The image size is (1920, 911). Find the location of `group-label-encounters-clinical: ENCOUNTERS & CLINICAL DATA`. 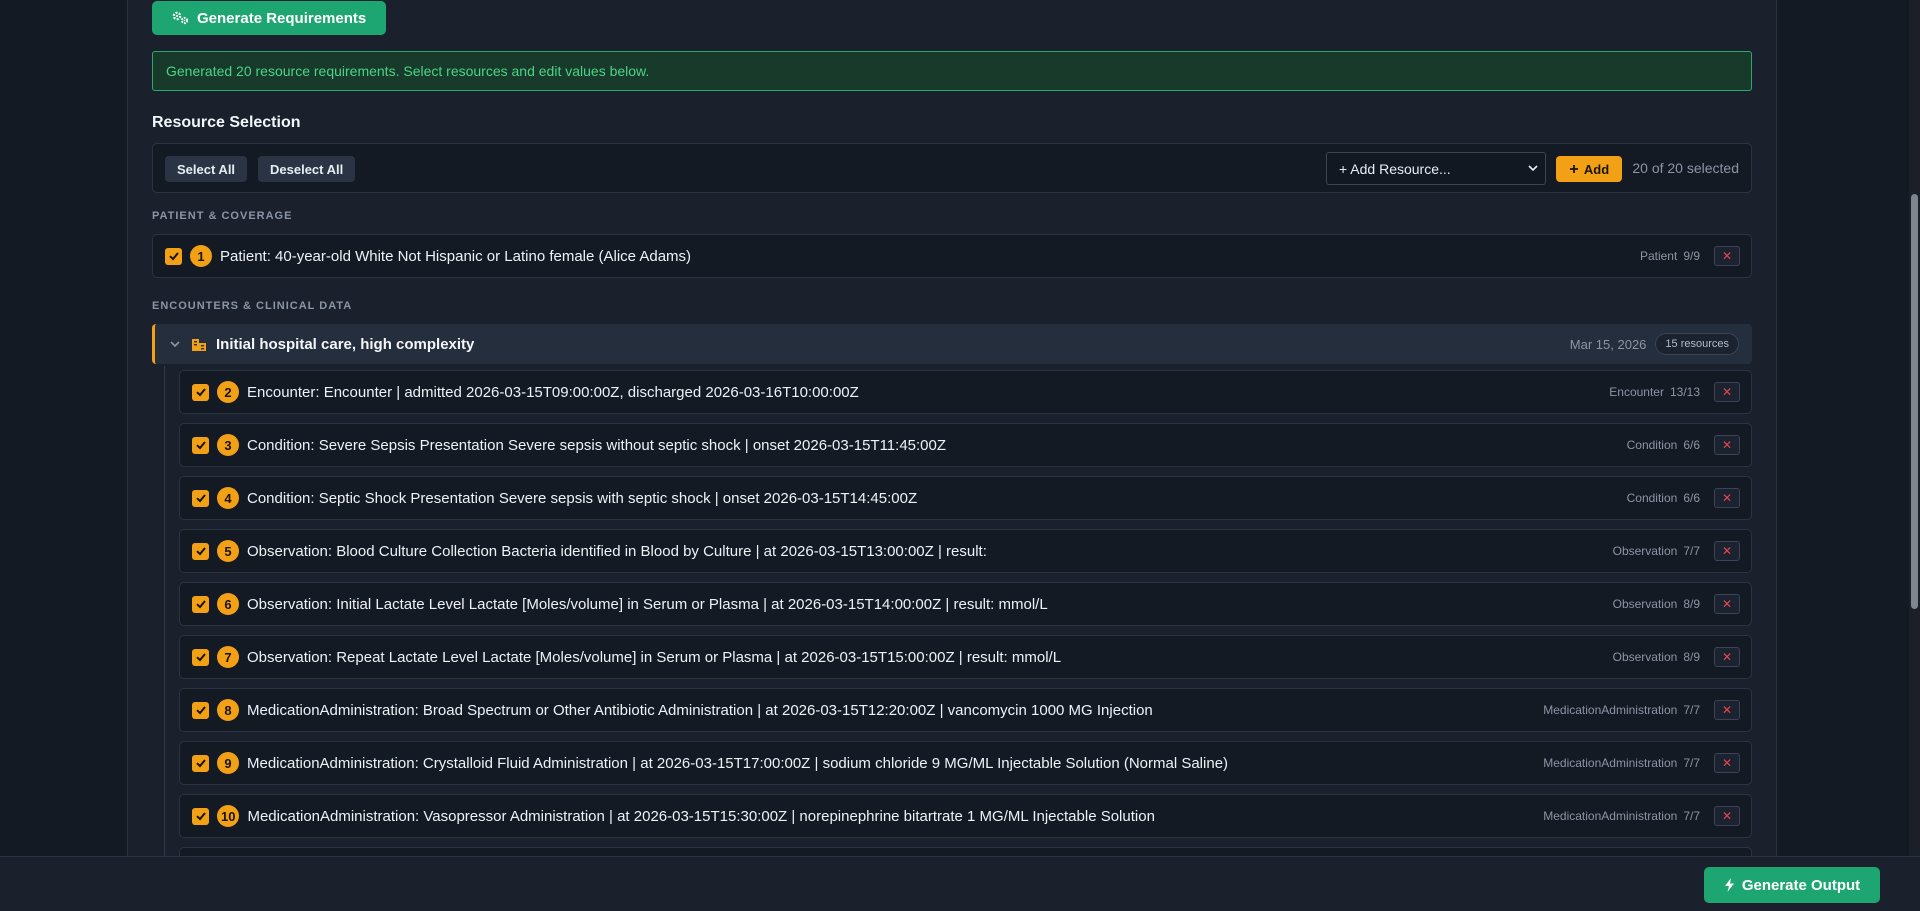

group-label-encounters-clinical: ENCOUNTERS & CLINICAL DATA is located at coordinates (252, 306).